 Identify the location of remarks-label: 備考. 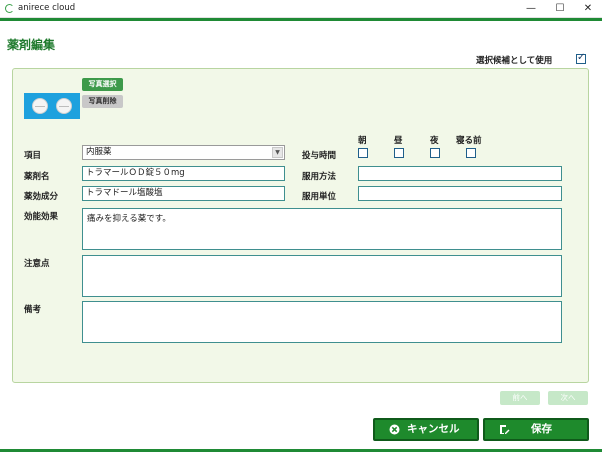
(33, 310).